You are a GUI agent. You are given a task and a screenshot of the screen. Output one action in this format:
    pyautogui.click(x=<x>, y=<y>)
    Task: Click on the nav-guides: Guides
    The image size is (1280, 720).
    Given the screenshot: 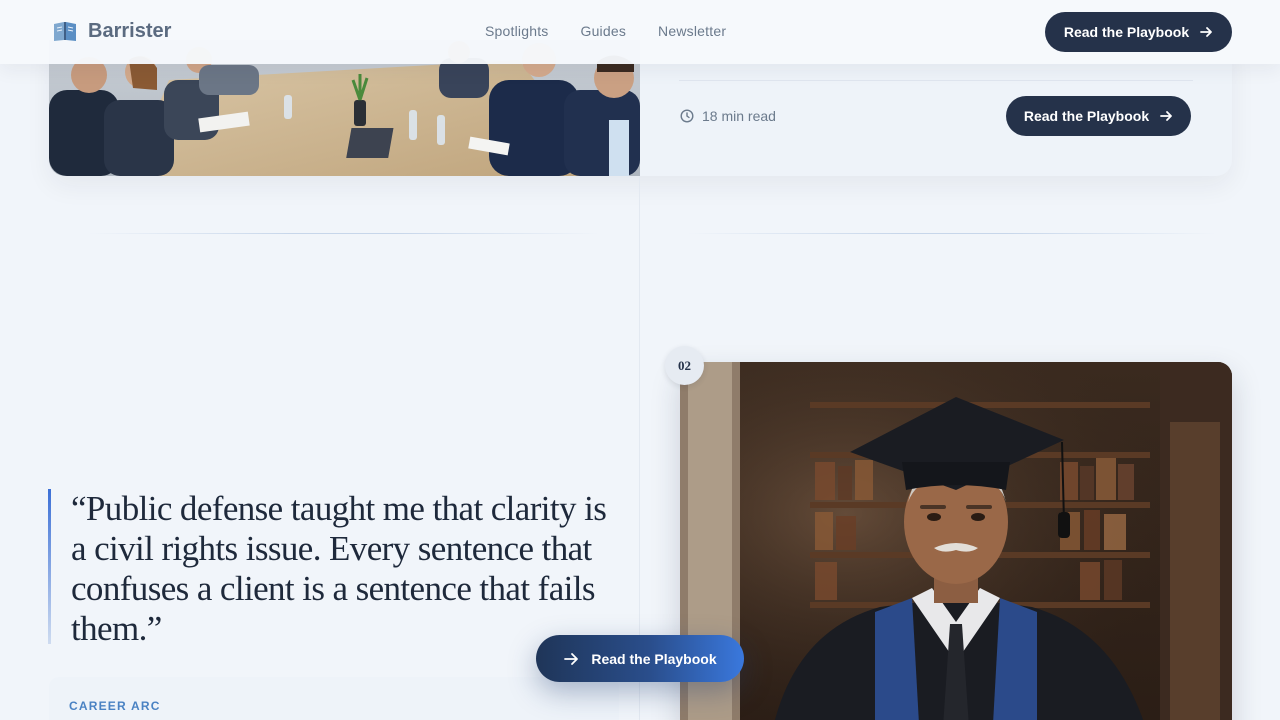 What is the action you would take?
    pyautogui.click(x=603, y=31)
    